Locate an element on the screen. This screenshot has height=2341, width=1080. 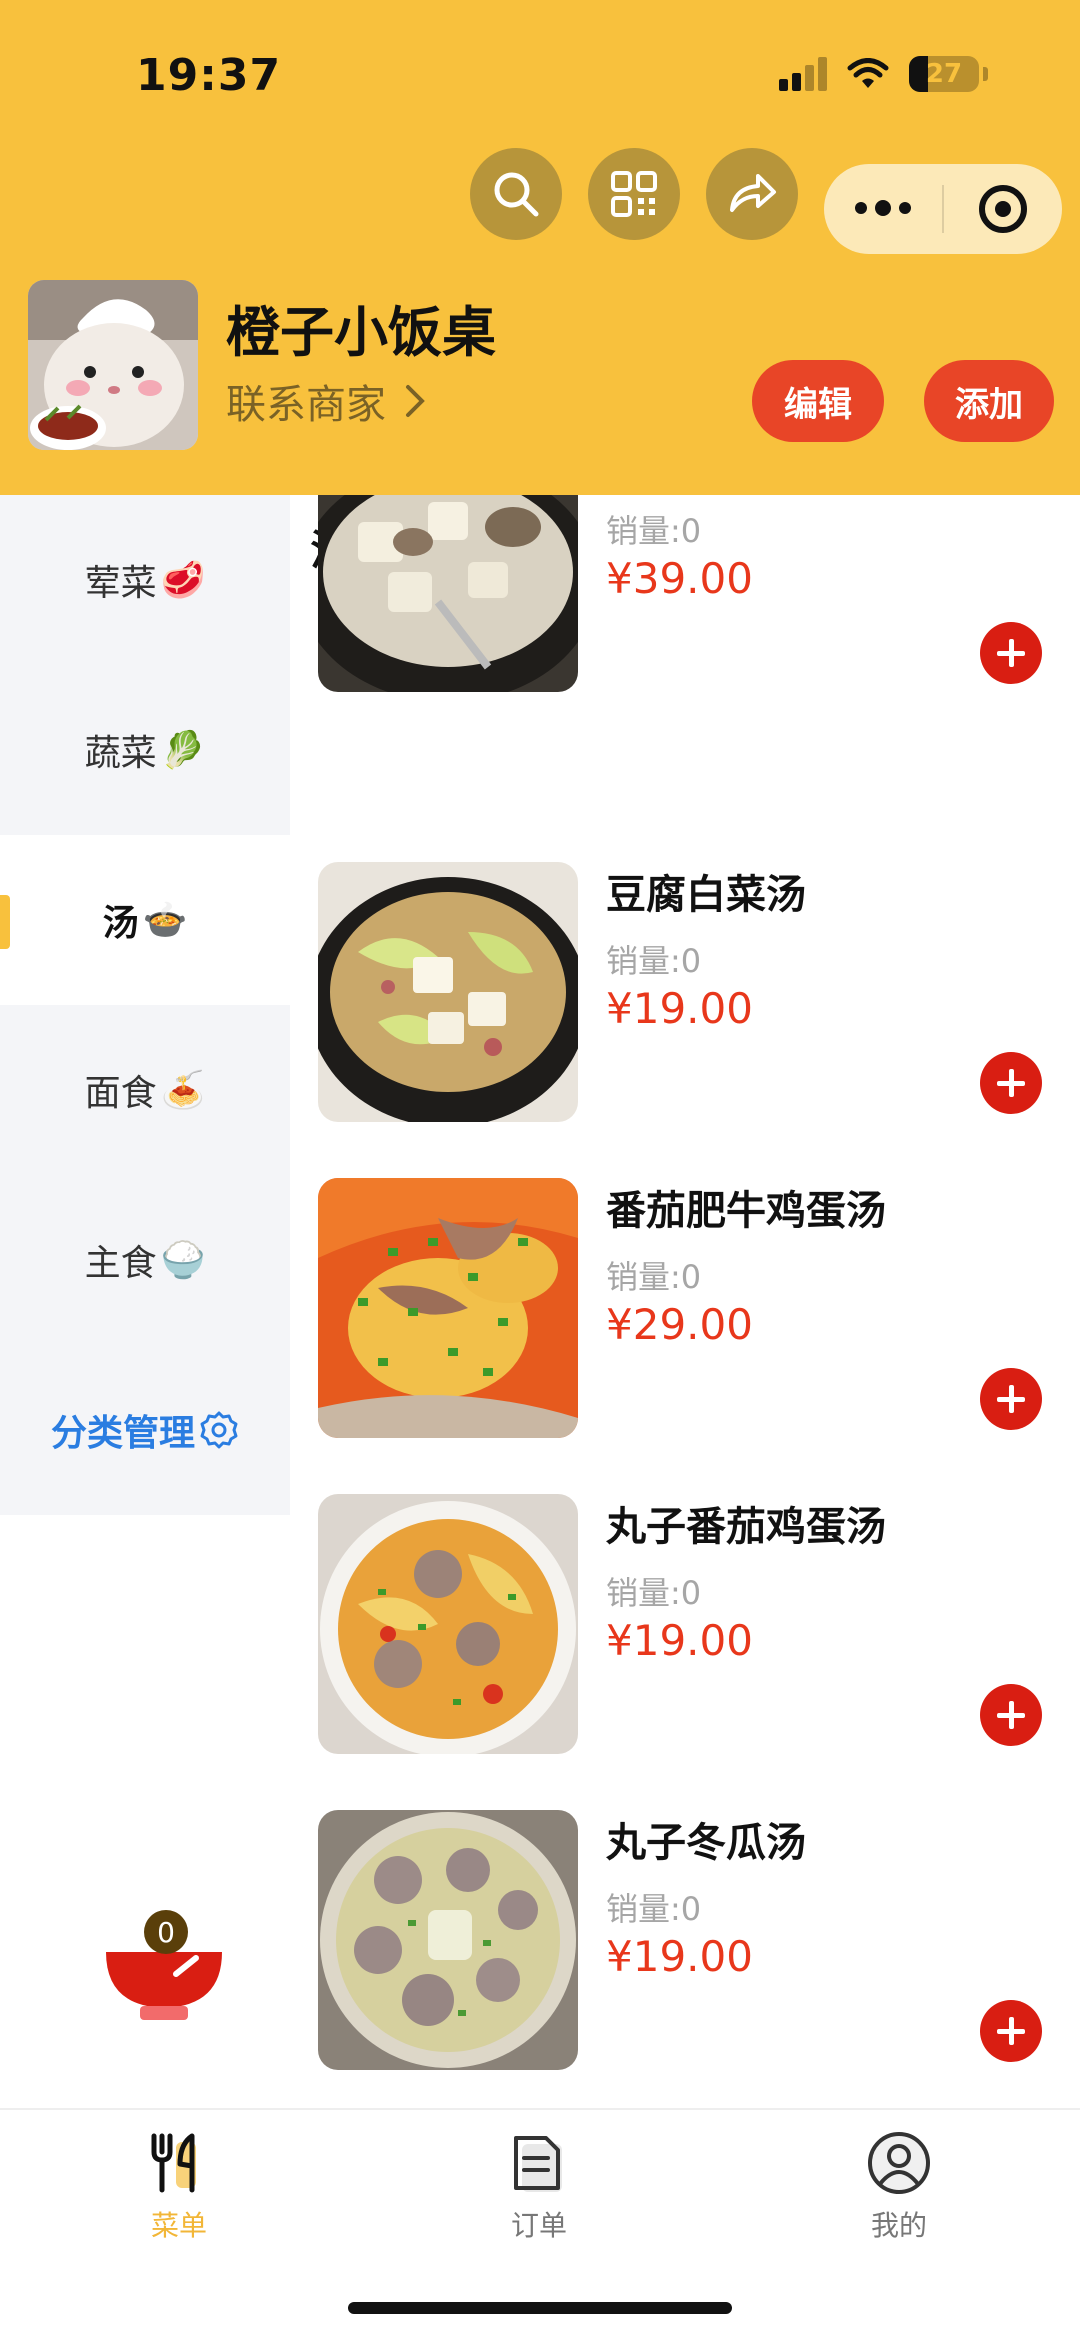
order-document-icon is located at coordinates (538, 2164).